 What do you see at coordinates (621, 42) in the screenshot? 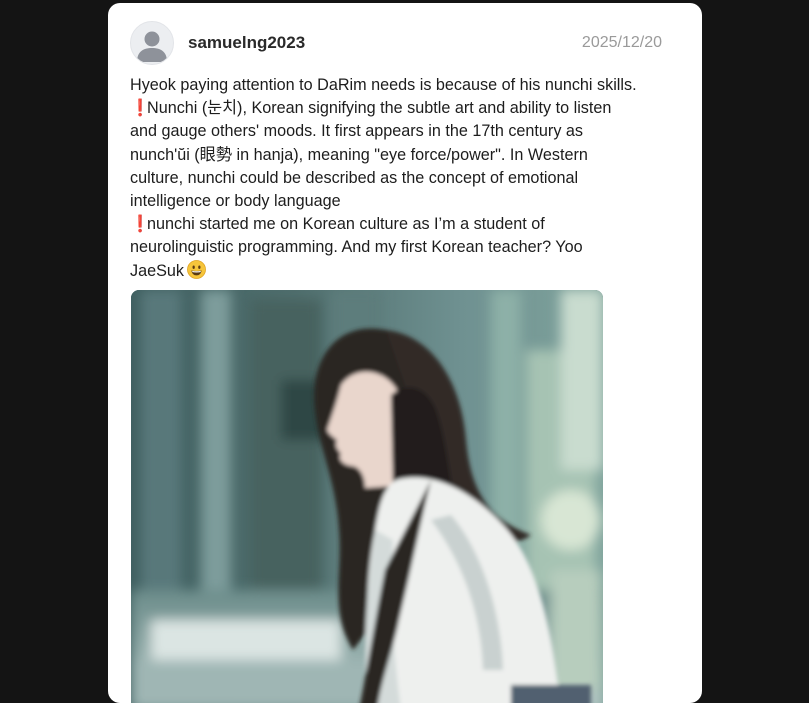
I see `post-date: 2025/12/20` at bounding box center [621, 42].